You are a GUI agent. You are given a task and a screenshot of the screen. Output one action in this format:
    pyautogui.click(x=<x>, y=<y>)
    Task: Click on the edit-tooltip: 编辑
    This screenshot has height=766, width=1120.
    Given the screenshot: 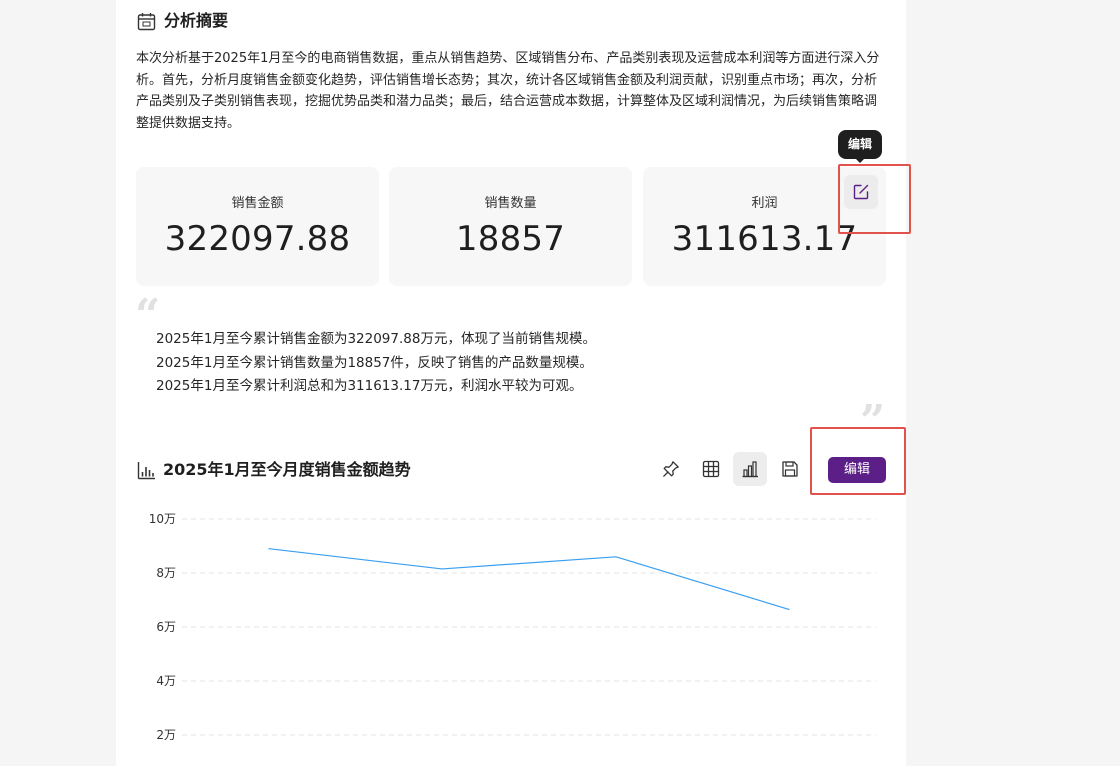 What is the action you would take?
    pyautogui.click(x=860, y=144)
    